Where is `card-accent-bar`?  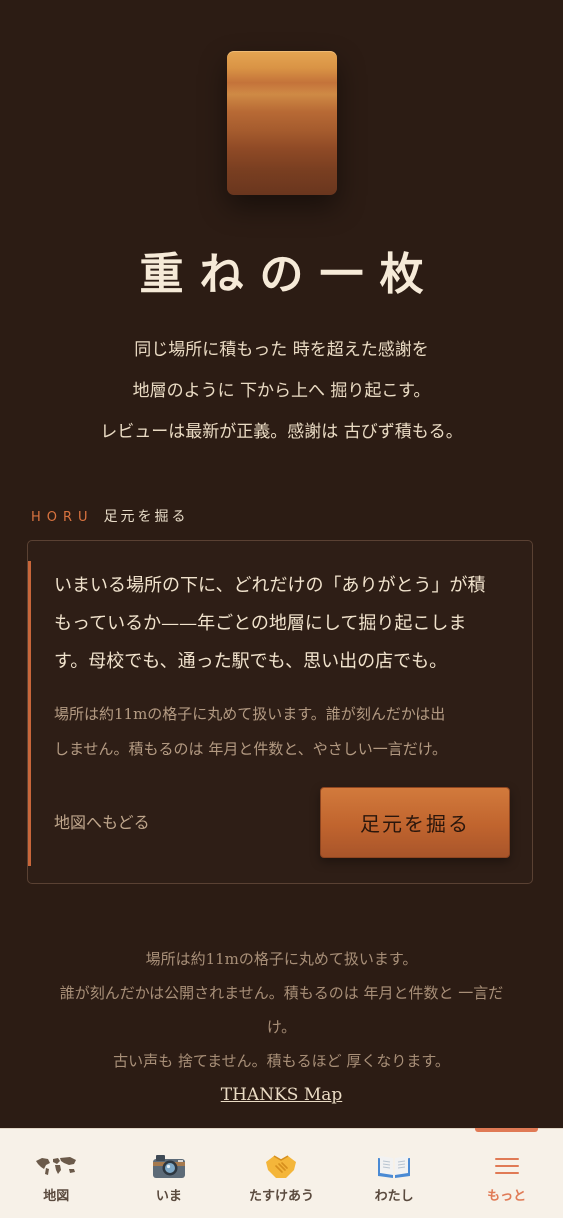 card-accent-bar is located at coordinates (29, 713).